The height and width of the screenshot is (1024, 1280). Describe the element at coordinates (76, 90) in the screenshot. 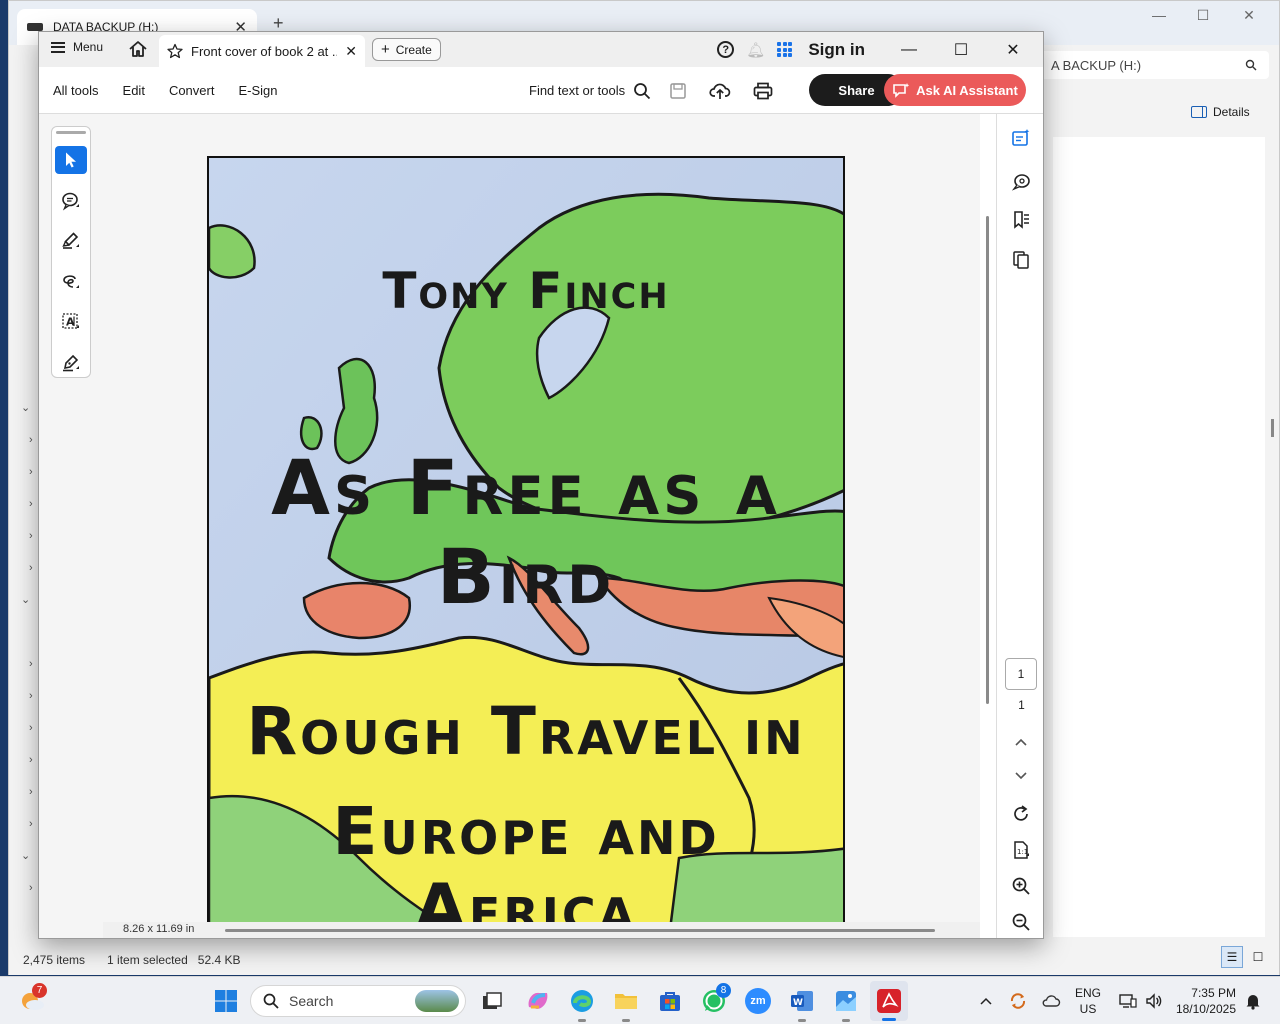

I see `all-tools-menu: All tools` at that location.